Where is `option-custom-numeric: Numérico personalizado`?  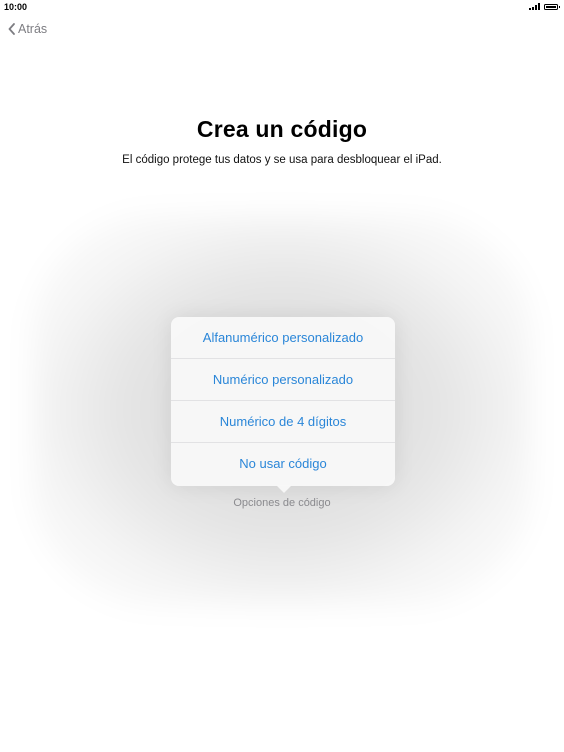
option-custom-numeric: Numérico personalizado is located at coordinates (283, 380).